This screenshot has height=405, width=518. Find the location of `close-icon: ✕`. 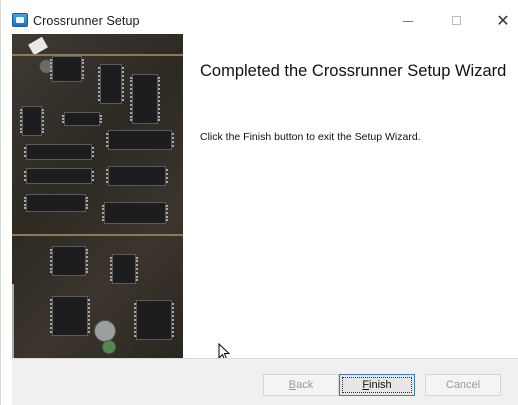

close-icon: ✕ is located at coordinates (503, 20).